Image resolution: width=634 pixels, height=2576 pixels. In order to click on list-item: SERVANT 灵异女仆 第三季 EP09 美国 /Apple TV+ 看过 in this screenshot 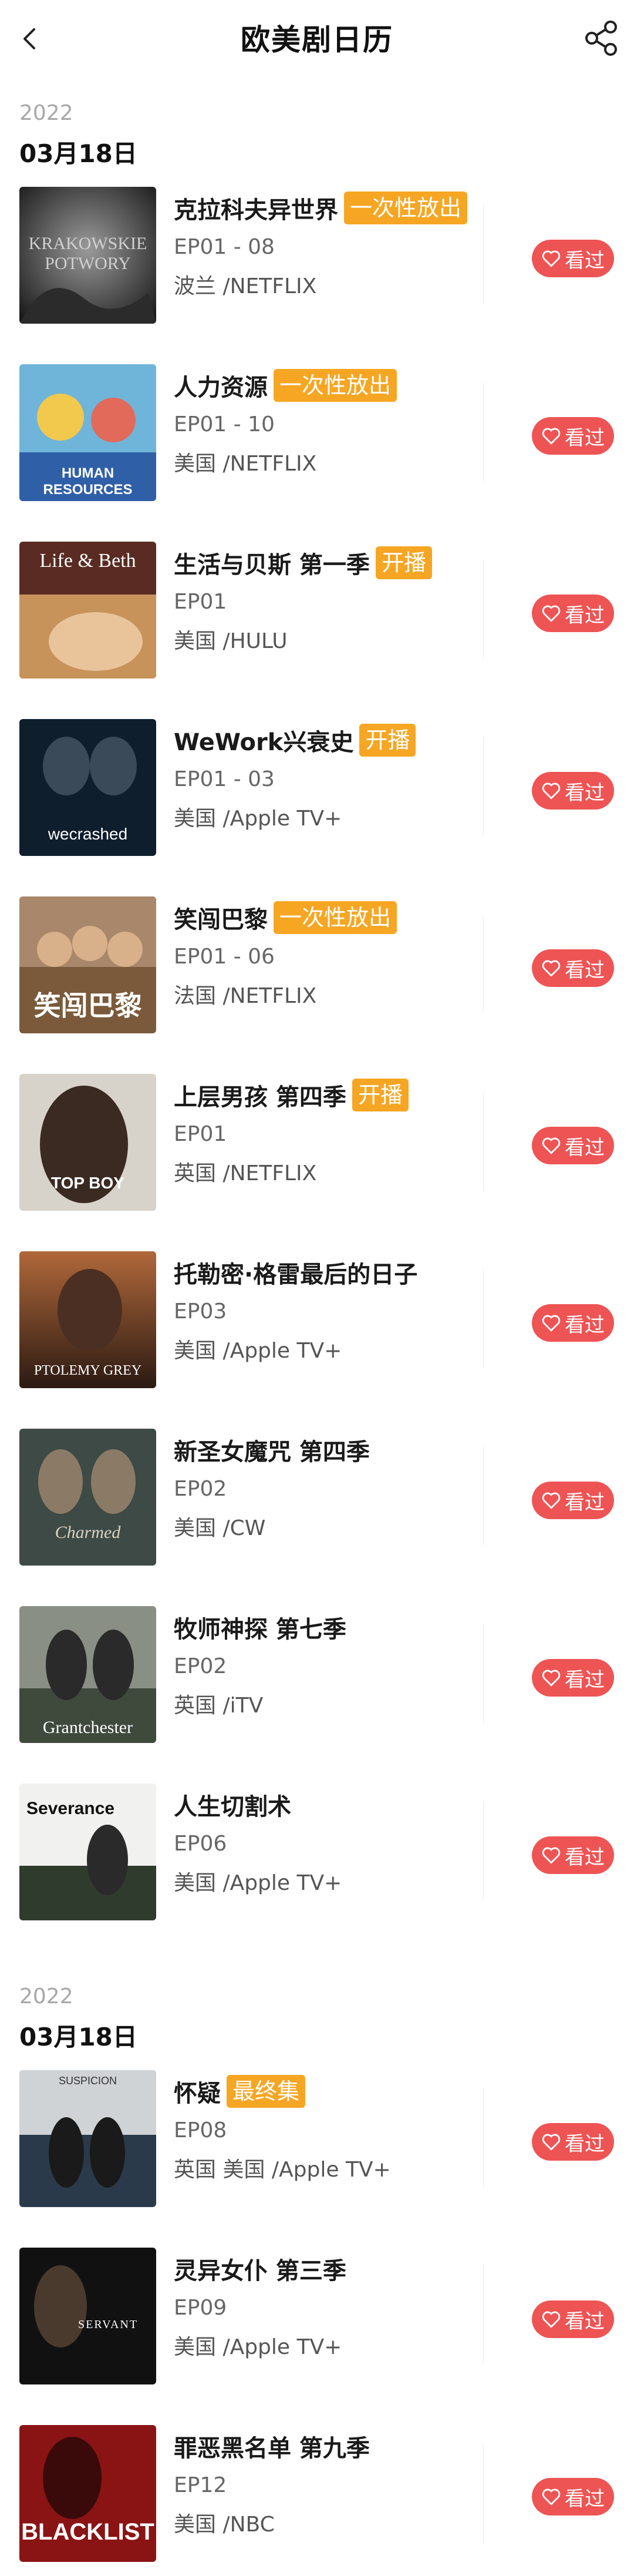, I will do `click(317, 2319)`.